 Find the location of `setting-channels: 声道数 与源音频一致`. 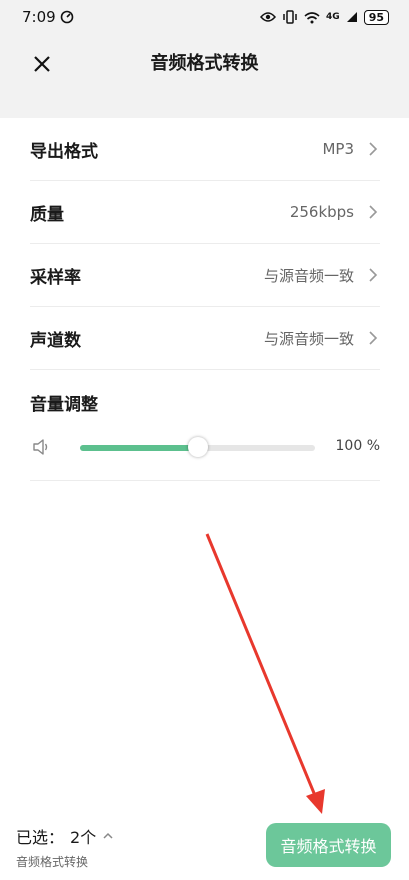

setting-channels: 声道数 与源音频一致 is located at coordinates (205, 338).